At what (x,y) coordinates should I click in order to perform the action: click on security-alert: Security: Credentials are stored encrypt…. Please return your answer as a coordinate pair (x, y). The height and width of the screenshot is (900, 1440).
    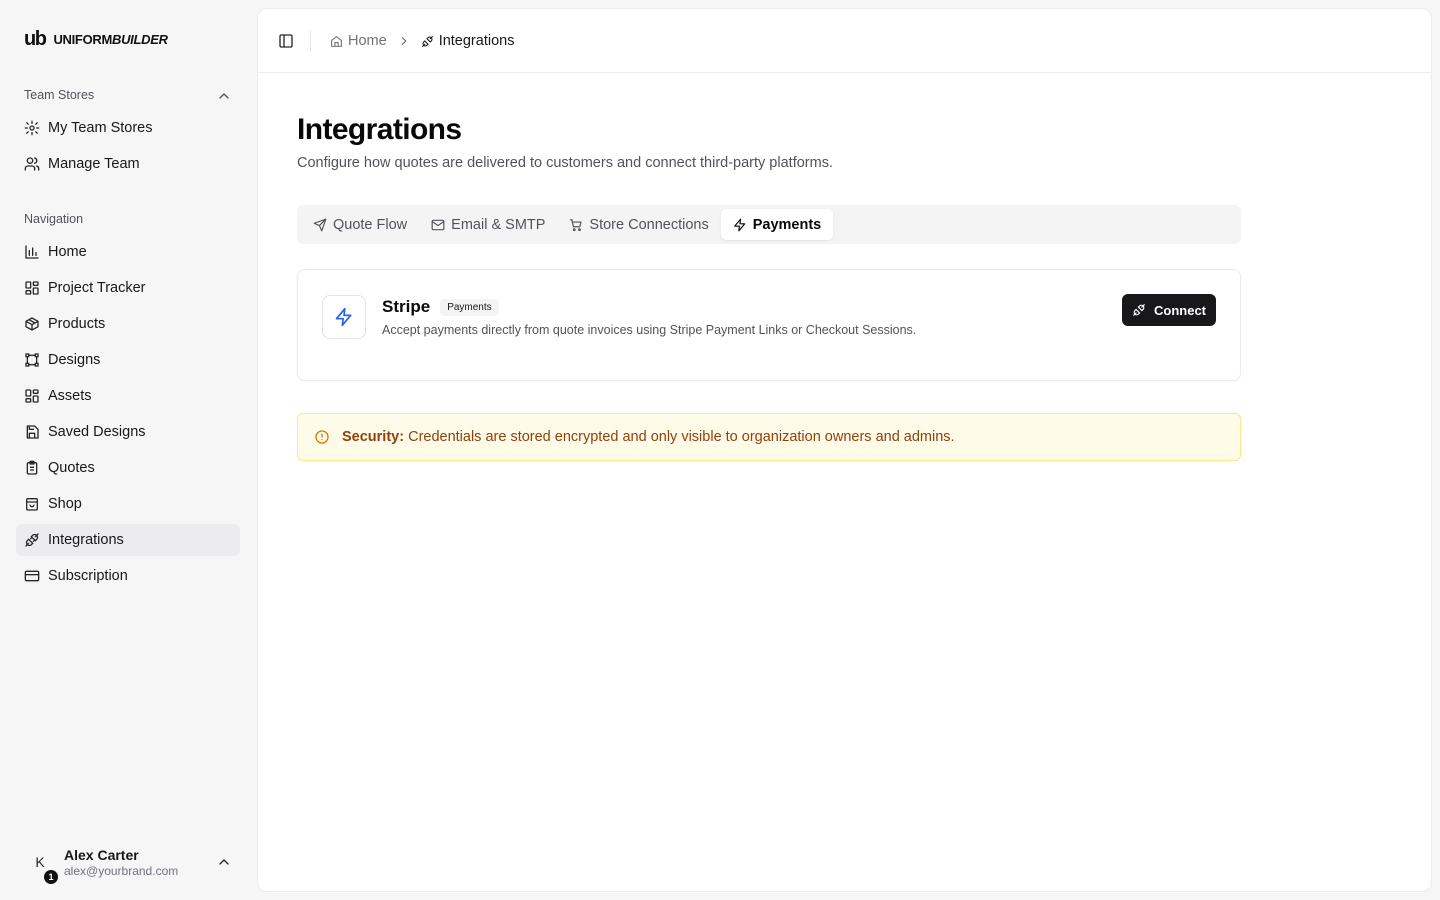
    Looking at the image, I should click on (769, 437).